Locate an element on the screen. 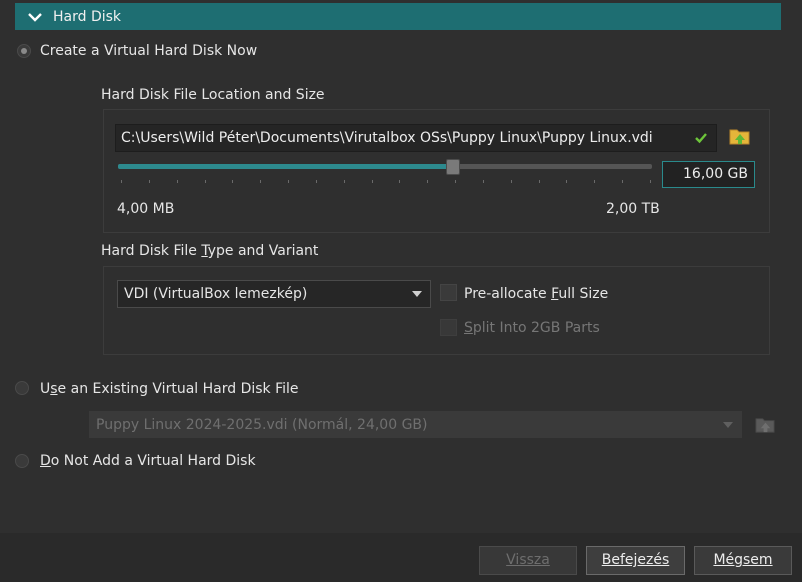 The image size is (802, 582). section-title: Hard Disk is located at coordinates (87, 16).